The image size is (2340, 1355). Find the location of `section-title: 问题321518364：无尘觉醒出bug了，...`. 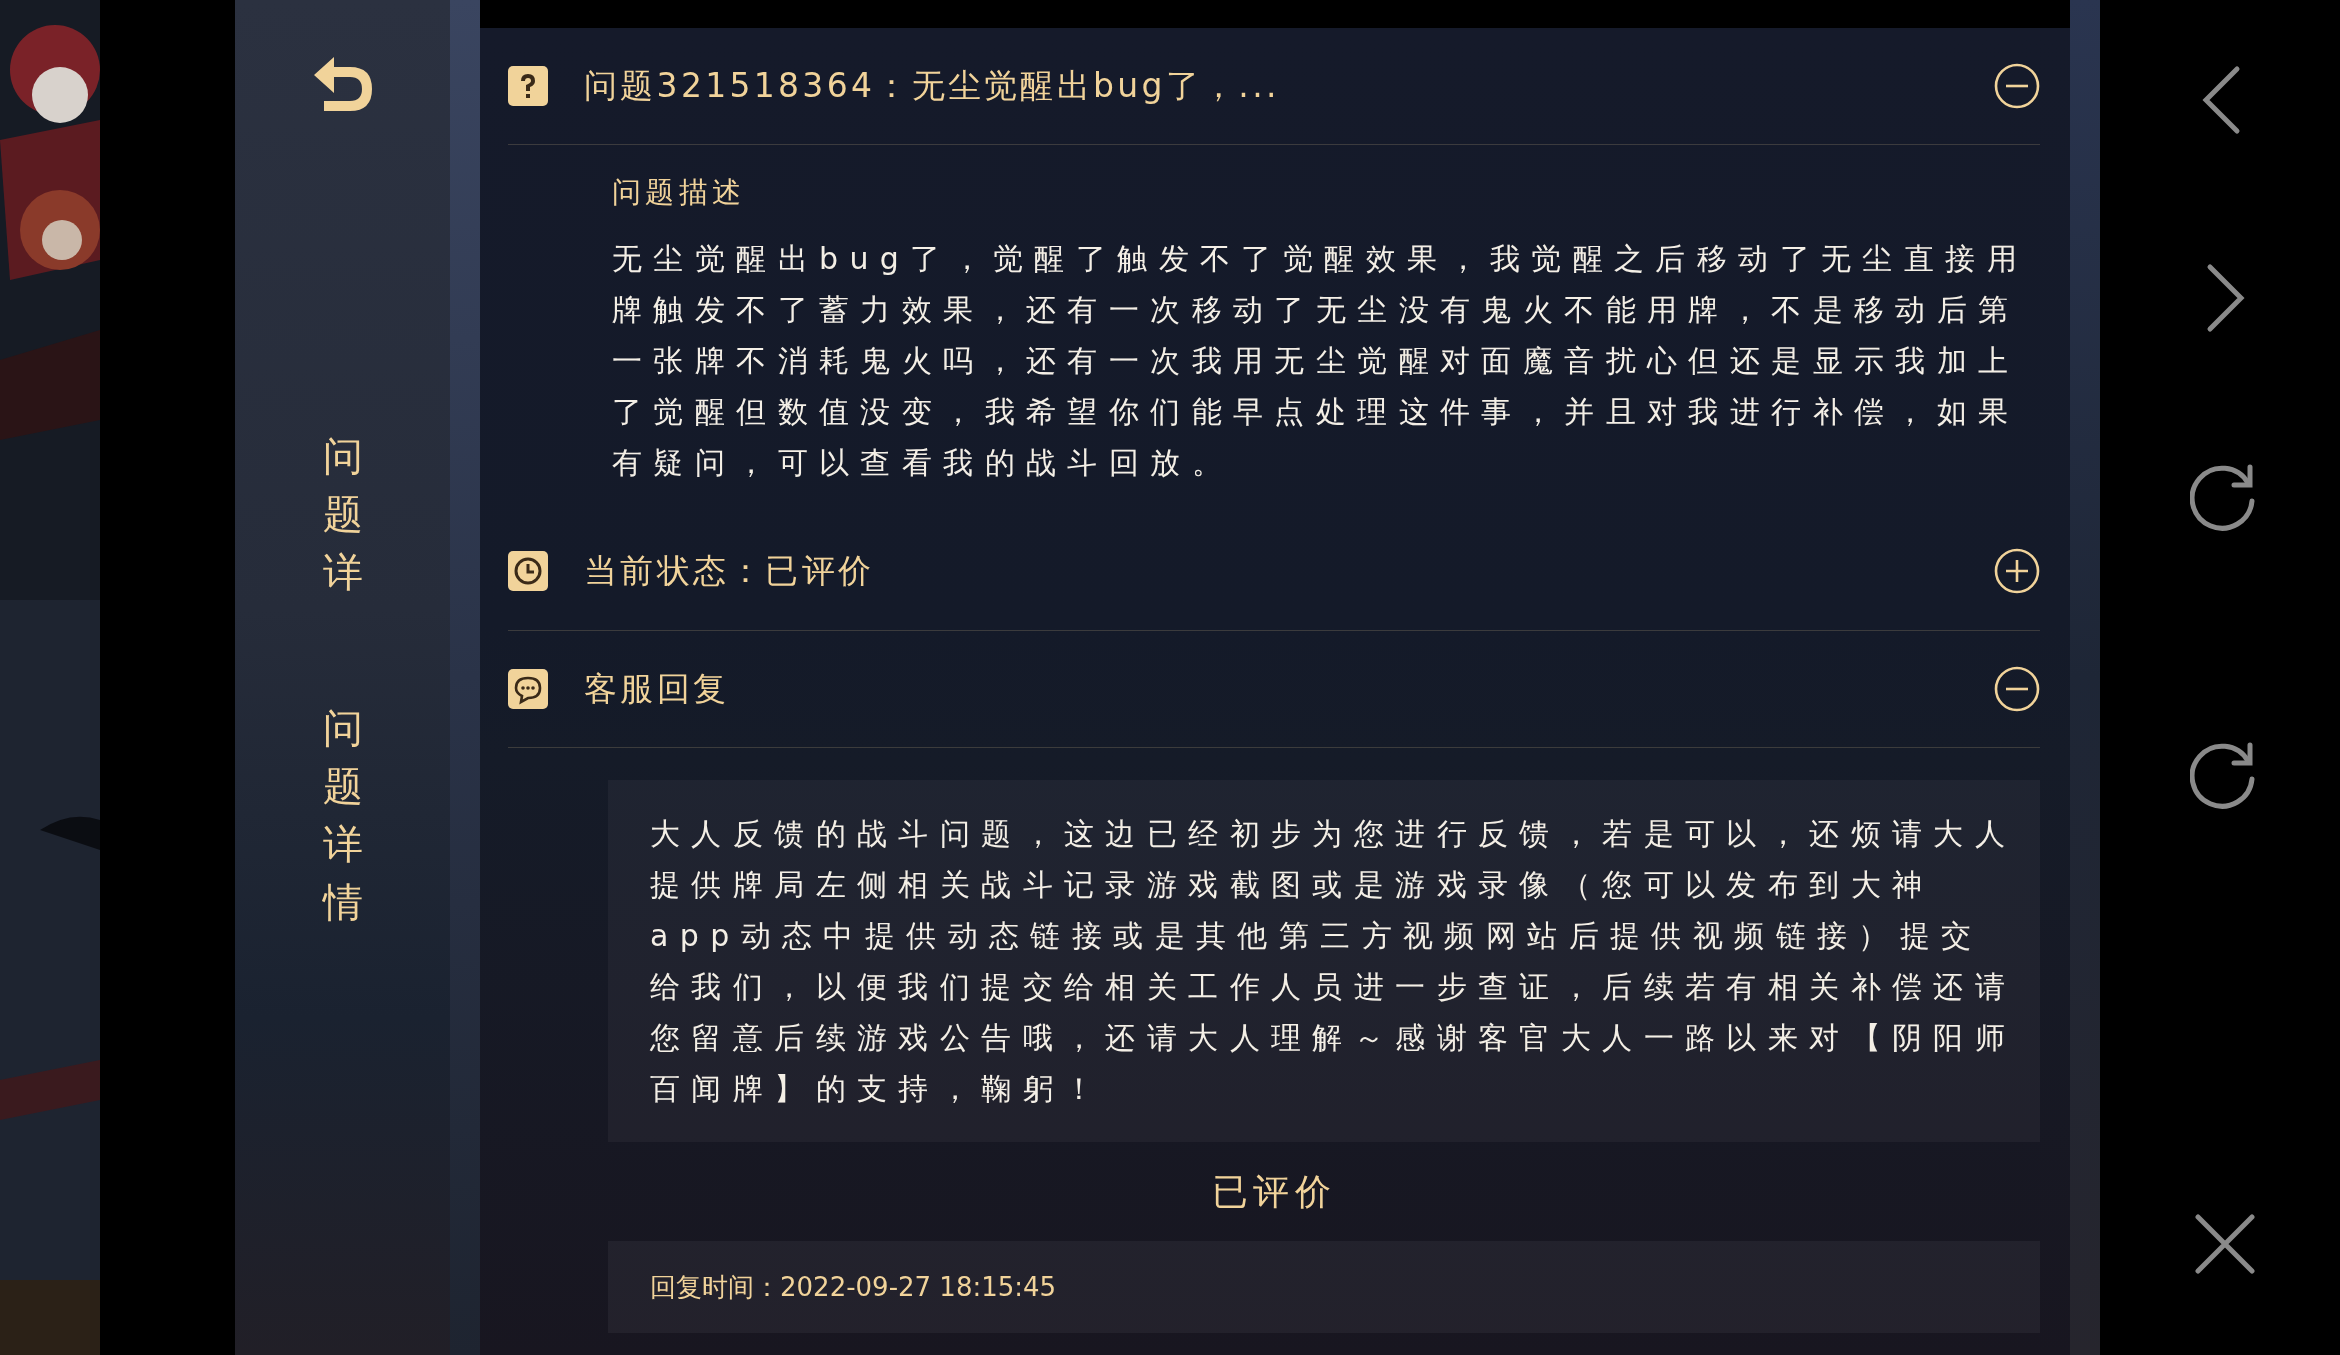

section-title: 问题321518364：无尘觉醒出bug了，... is located at coordinates (932, 85).